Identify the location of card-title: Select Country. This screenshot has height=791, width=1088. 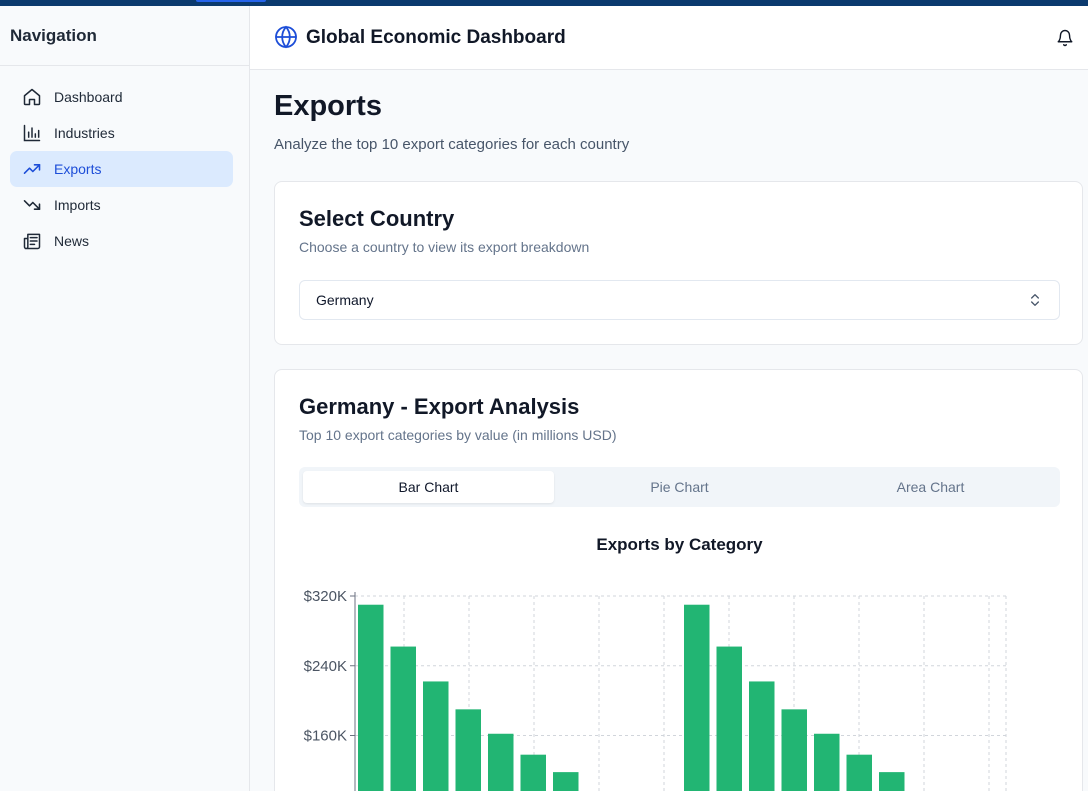
(377, 218).